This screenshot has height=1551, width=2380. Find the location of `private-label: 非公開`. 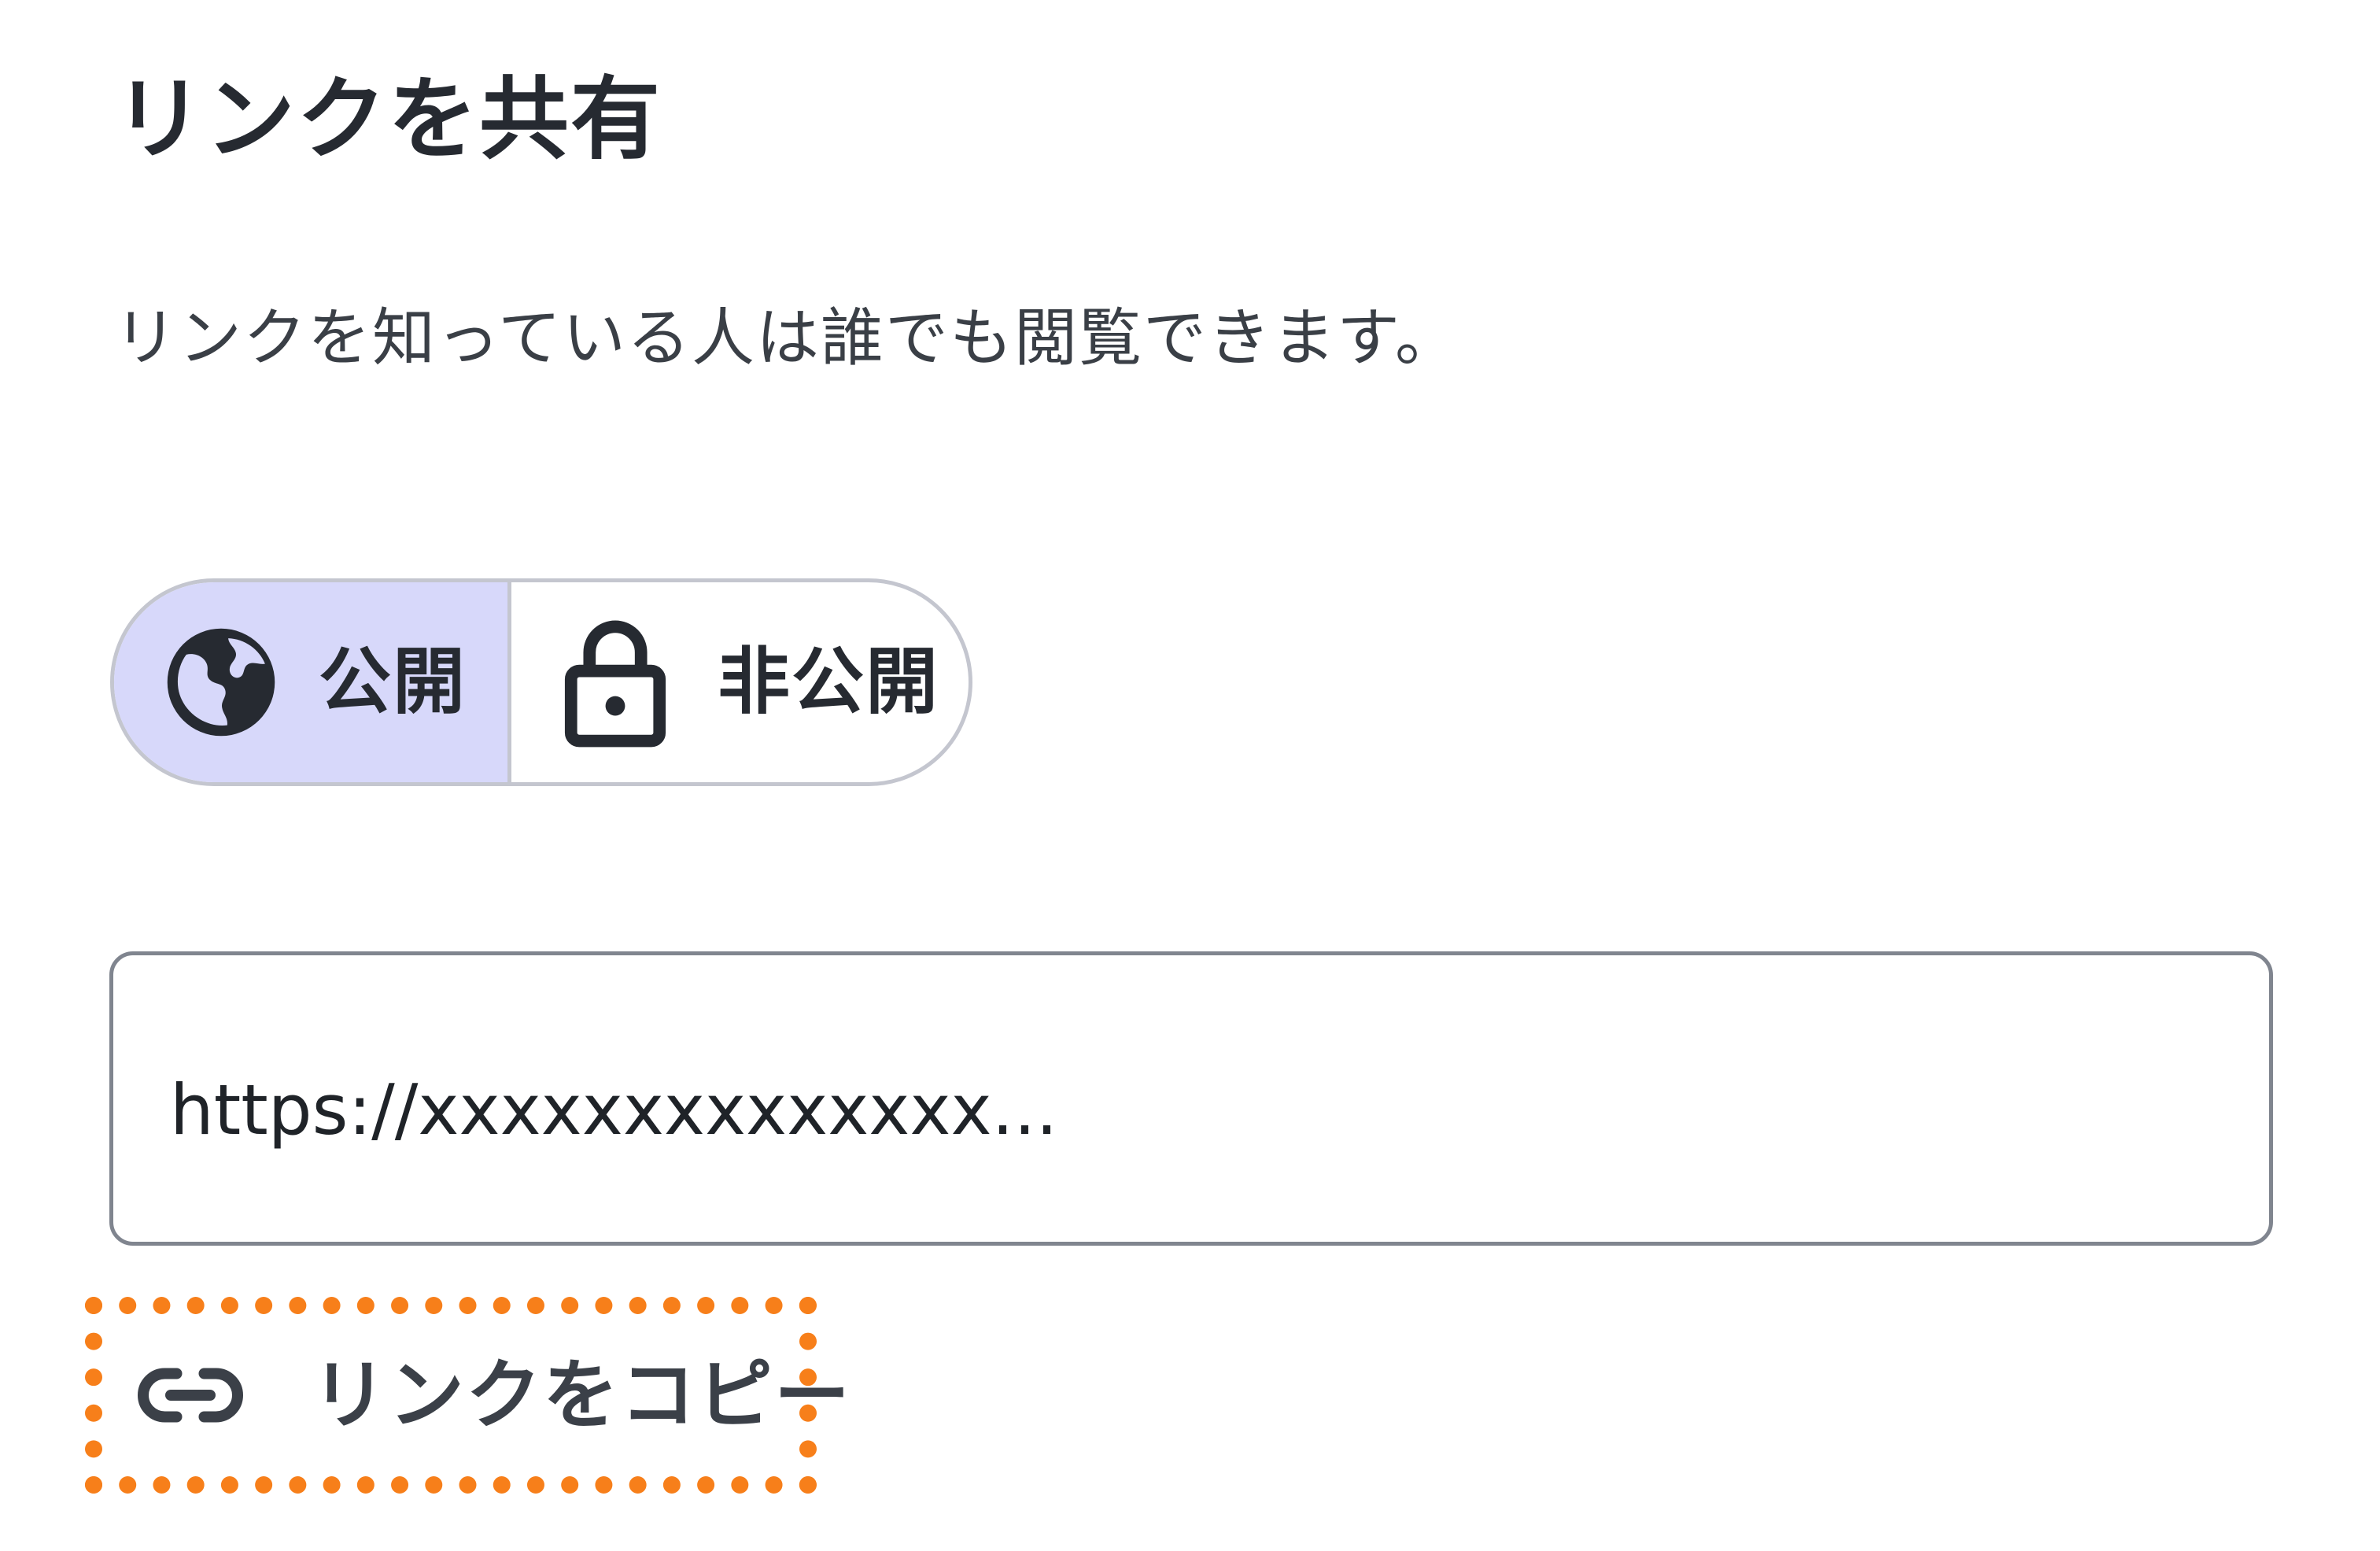

private-label: 非公開 is located at coordinates (829, 682).